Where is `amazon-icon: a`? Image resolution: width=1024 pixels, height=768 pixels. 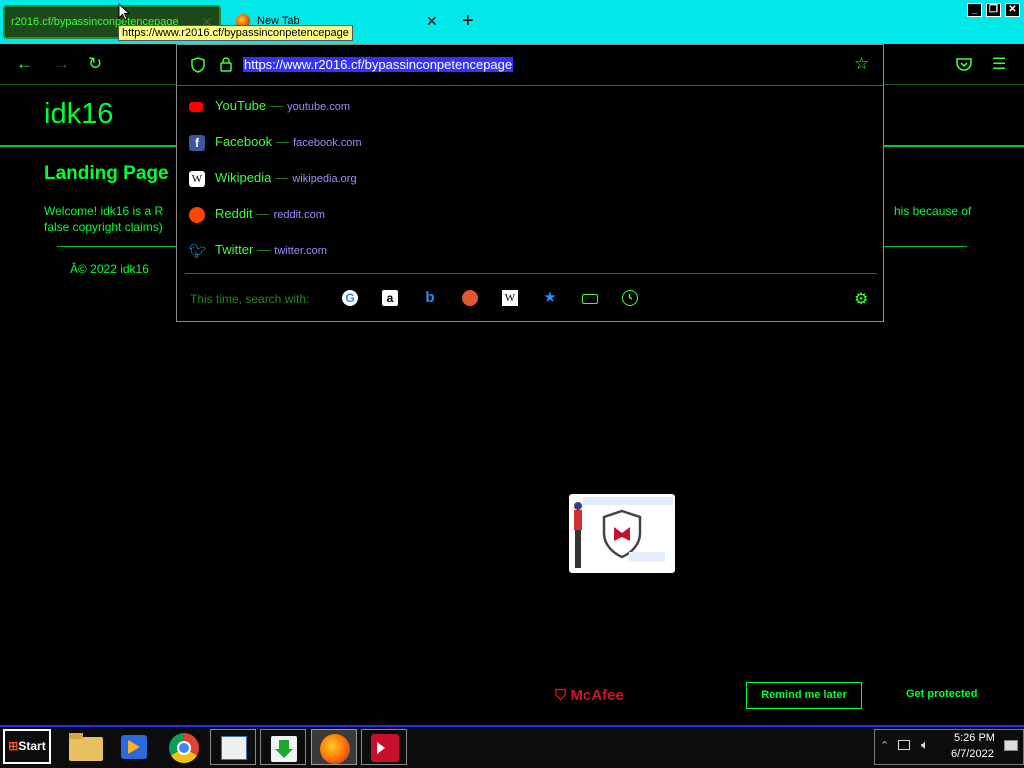 amazon-icon: a is located at coordinates (390, 298).